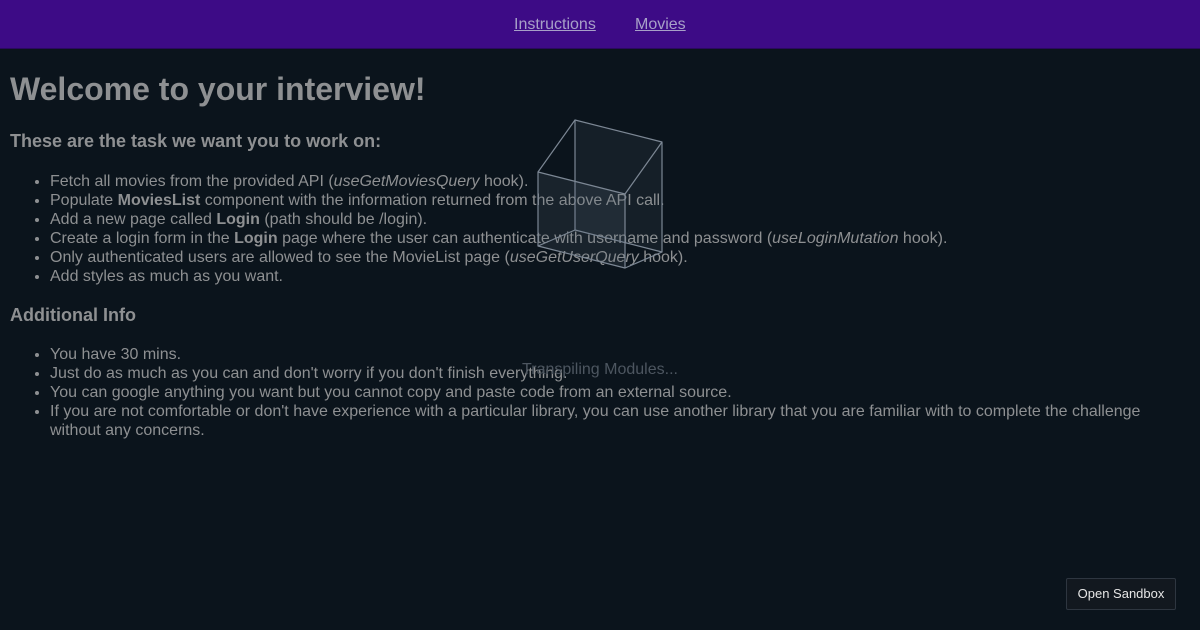 This screenshot has width=1200, height=630. What do you see at coordinates (1121, 594) in the screenshot?
I see `open-sandbox-button: Open Sandbox` at bounding box center [1121, 594].